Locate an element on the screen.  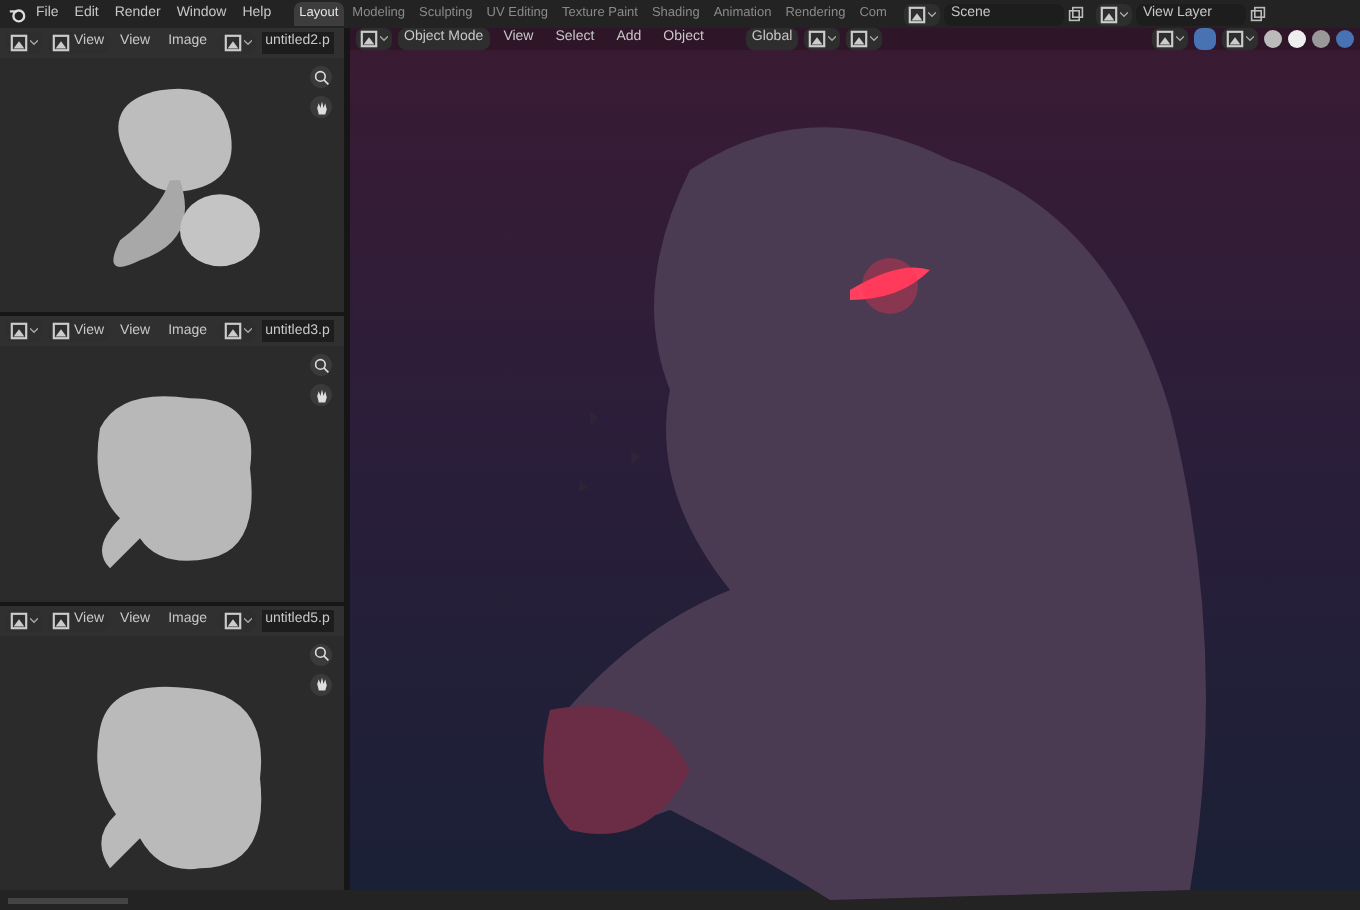
snap-button is located at coordinates (864, 39).